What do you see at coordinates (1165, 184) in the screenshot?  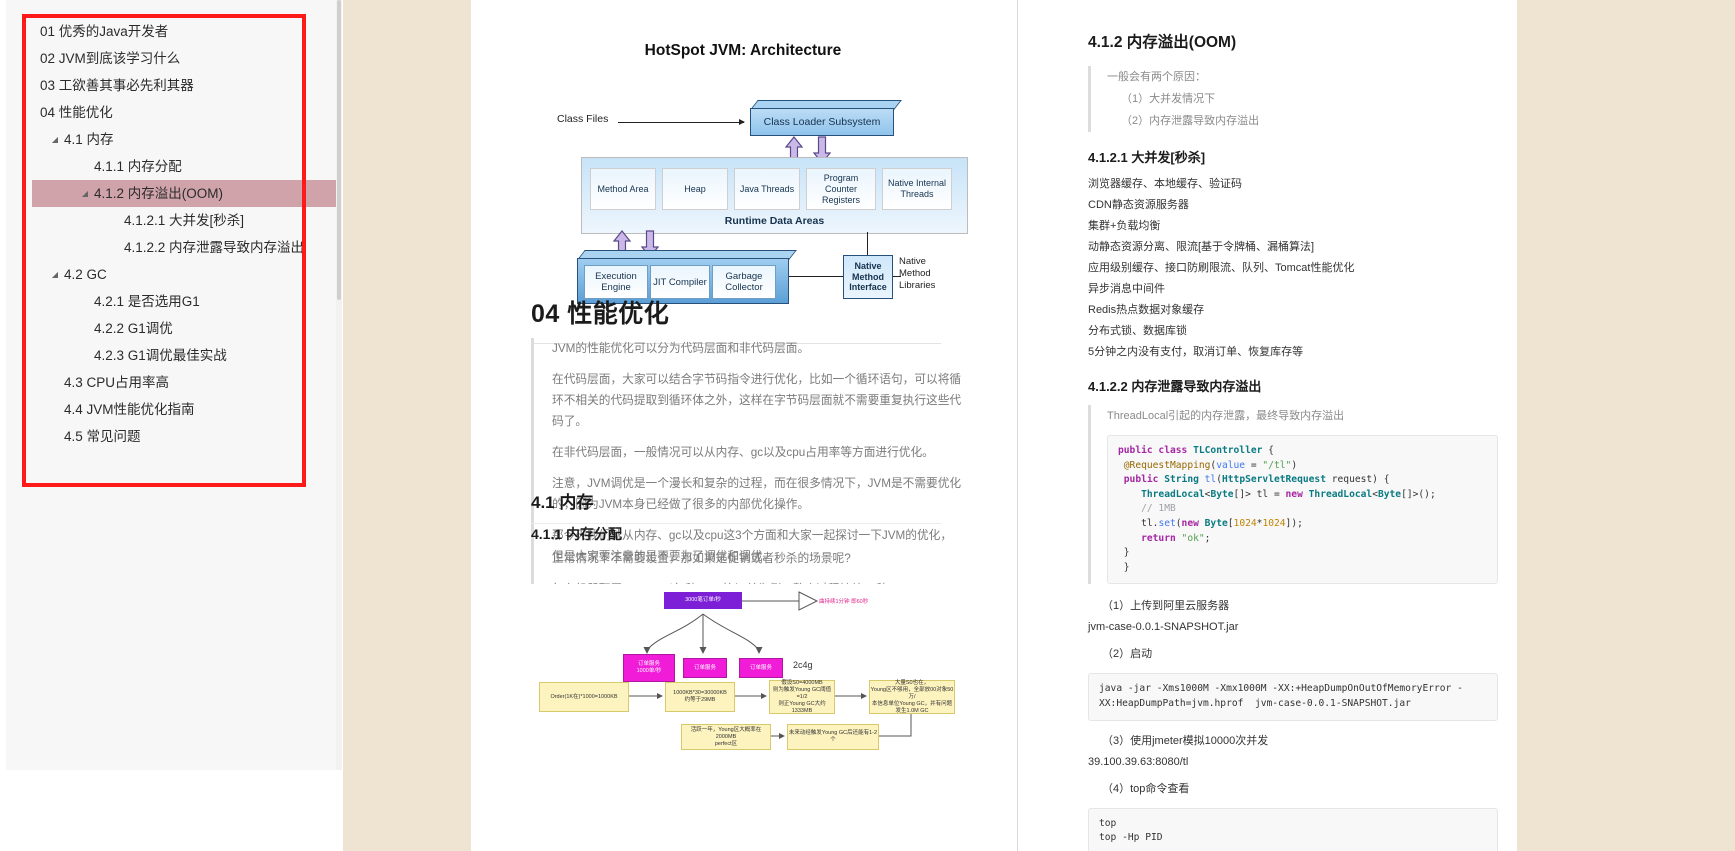 I see `list-item: 浏览器缓存、本地缓存、验证码` at bounding box center [1165, 184].